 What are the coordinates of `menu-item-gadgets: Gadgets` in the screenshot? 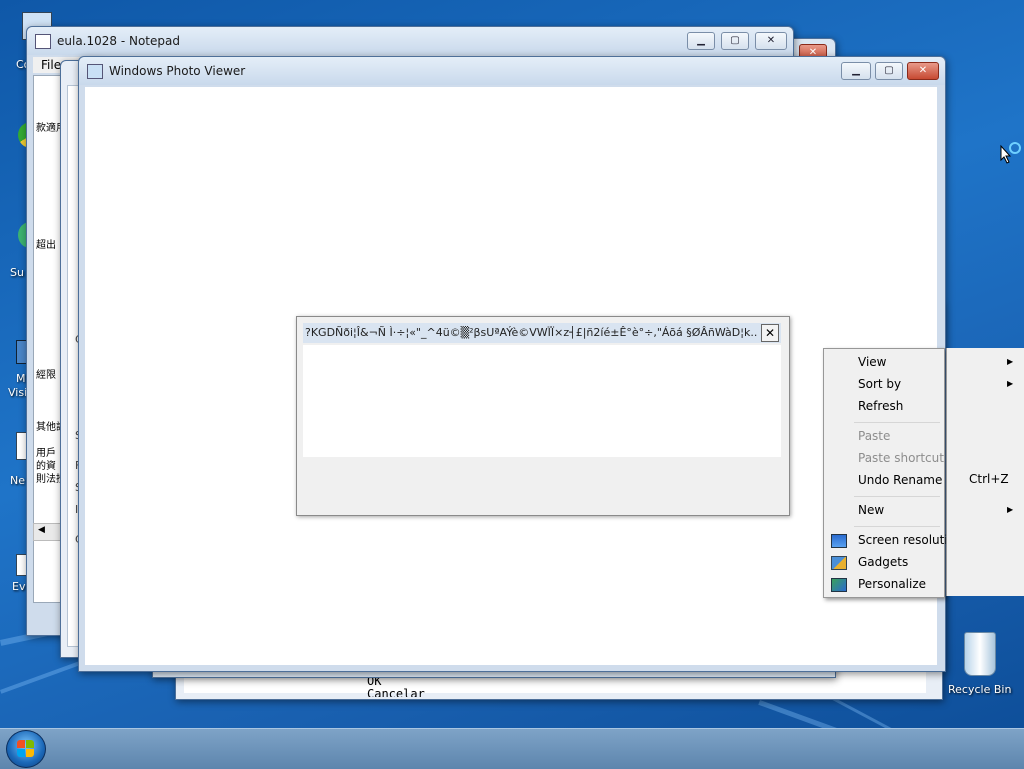 It's located at (883, 562).